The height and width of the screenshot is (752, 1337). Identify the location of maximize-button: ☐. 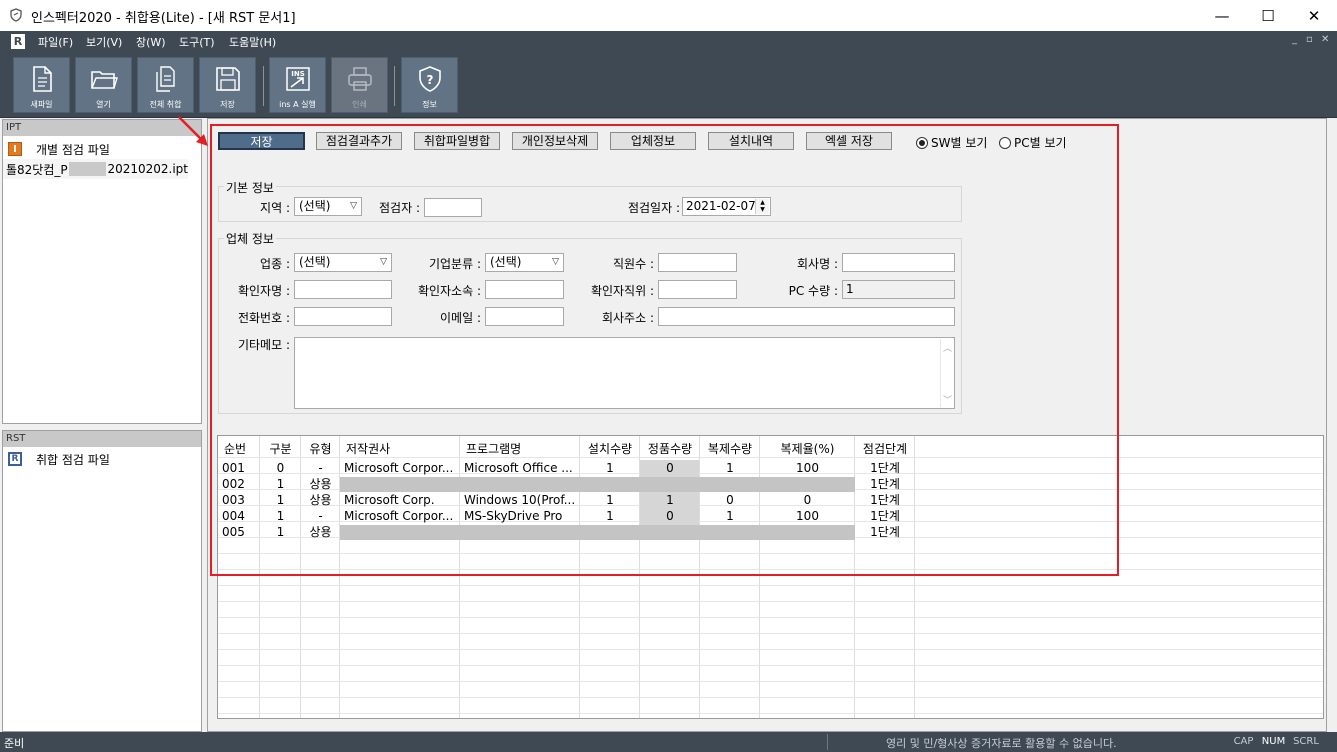
(1268, 15).